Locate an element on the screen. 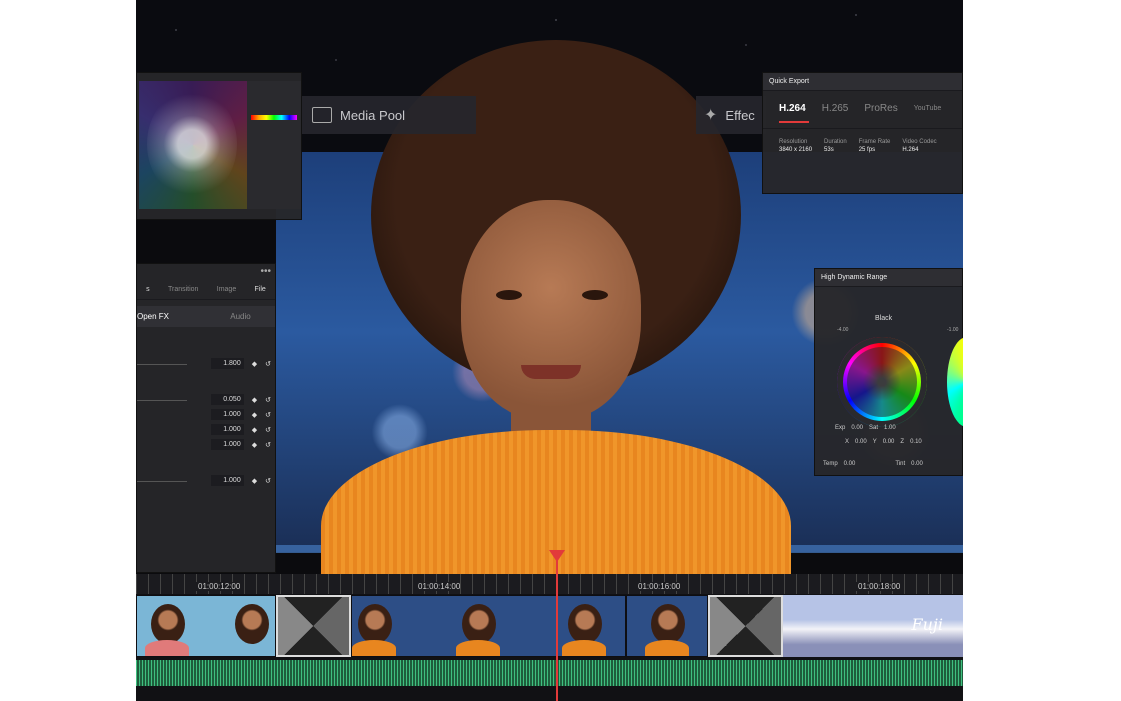 This screenshot has width=1121, height=701. format-youtube: YouTube is located at coordinates (928, 108).